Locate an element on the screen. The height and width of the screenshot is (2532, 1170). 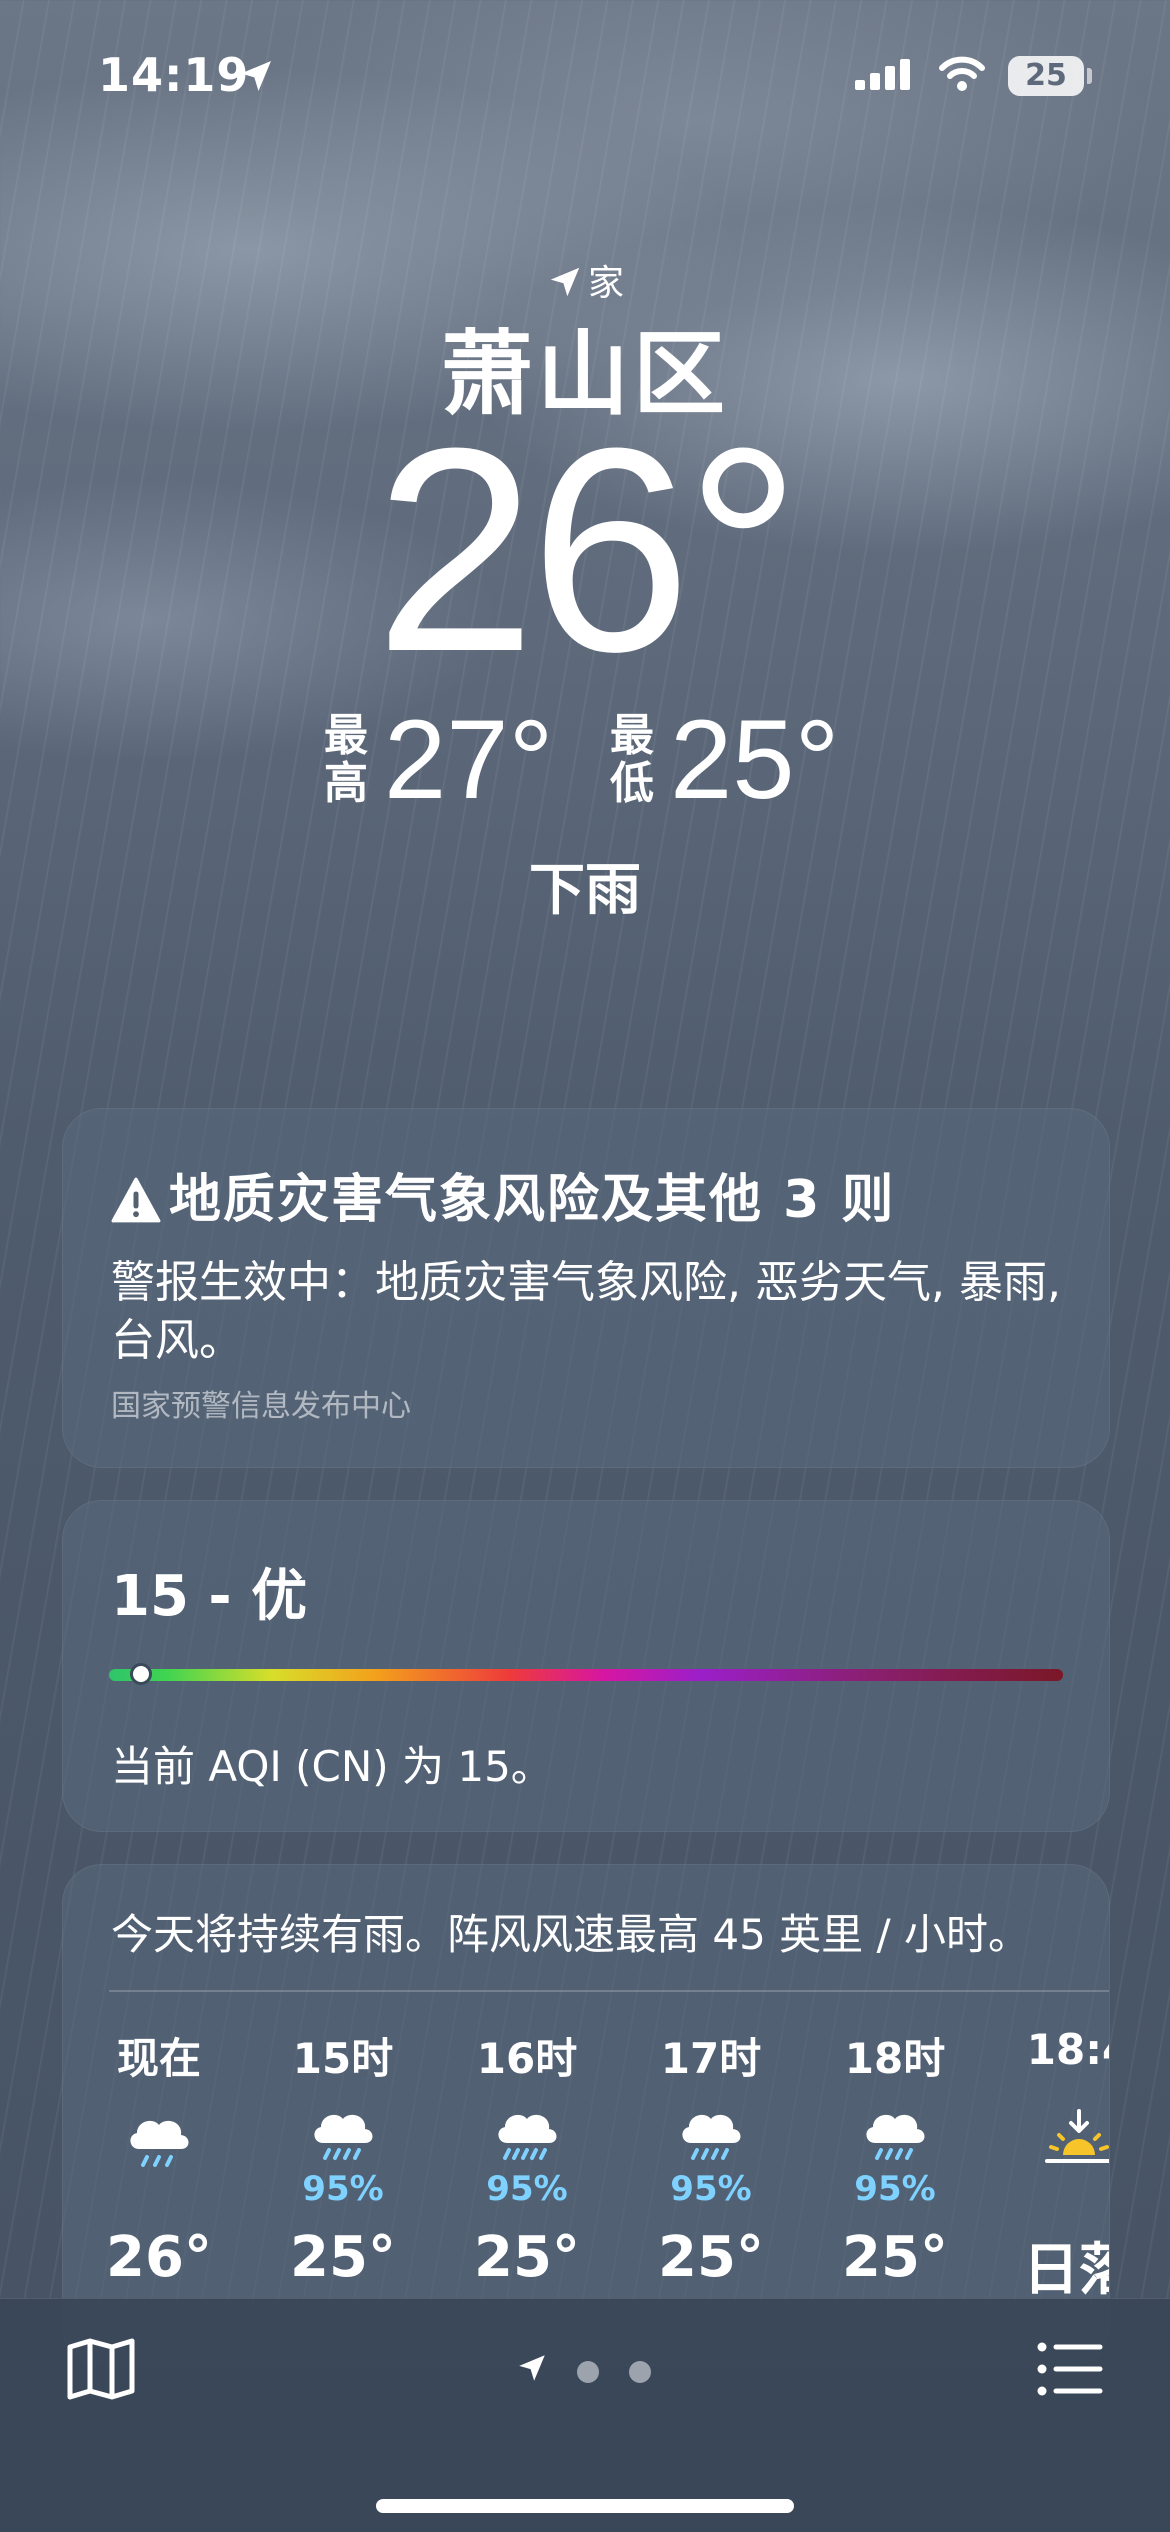
map-icon is located at coordinates (101, 2371).